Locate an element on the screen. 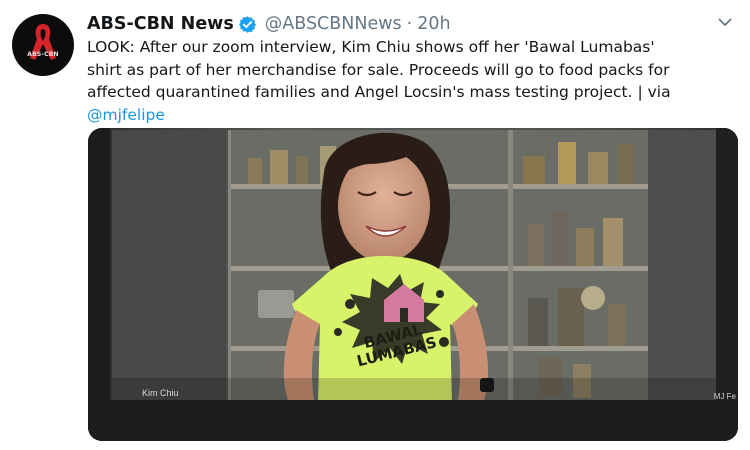  verified-badge-icon is located at coordinates (247, 24).